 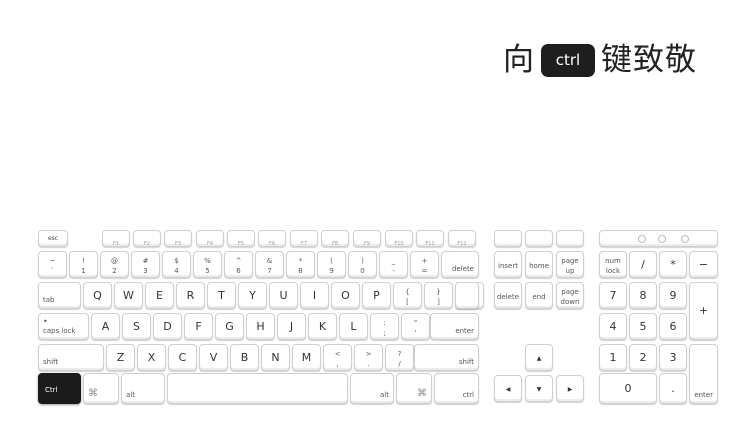 I want to click on key-f2: F2, so click(x=147, y=238).